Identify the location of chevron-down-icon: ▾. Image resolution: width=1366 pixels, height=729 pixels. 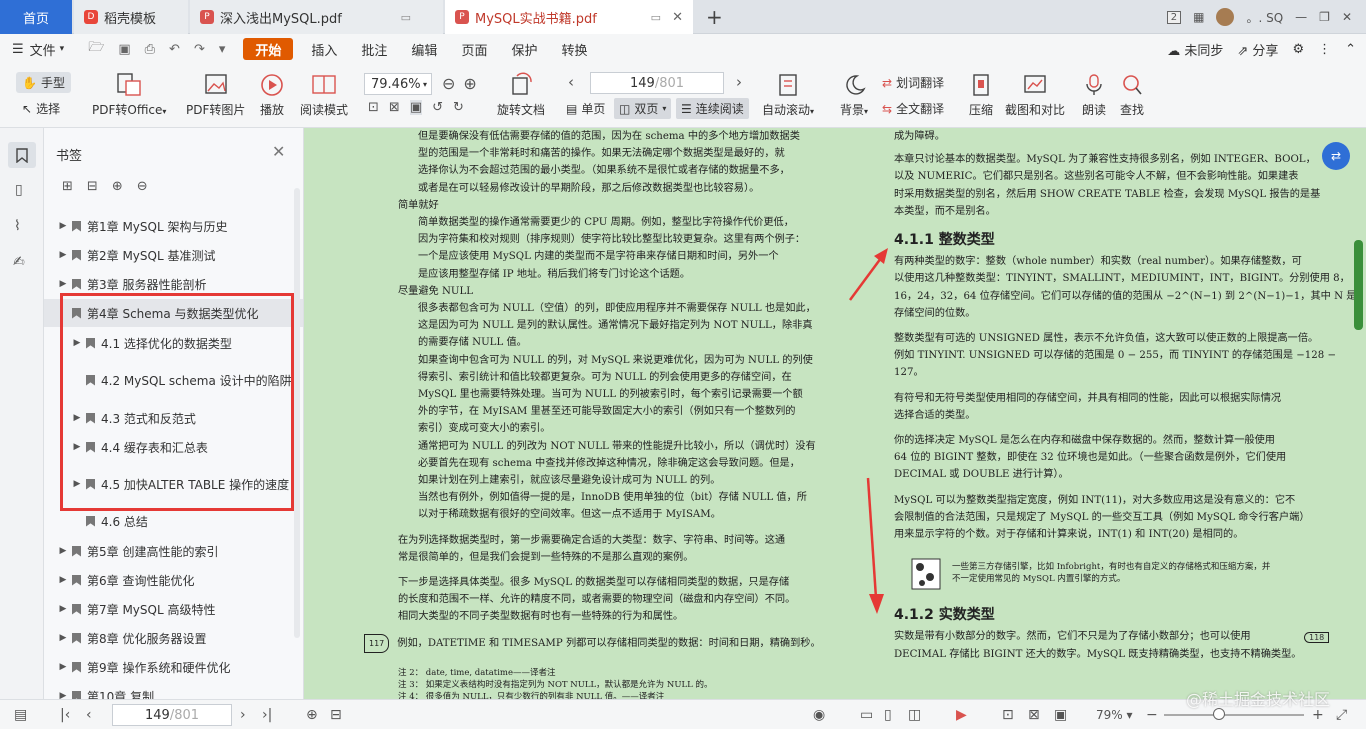
(222, 49).